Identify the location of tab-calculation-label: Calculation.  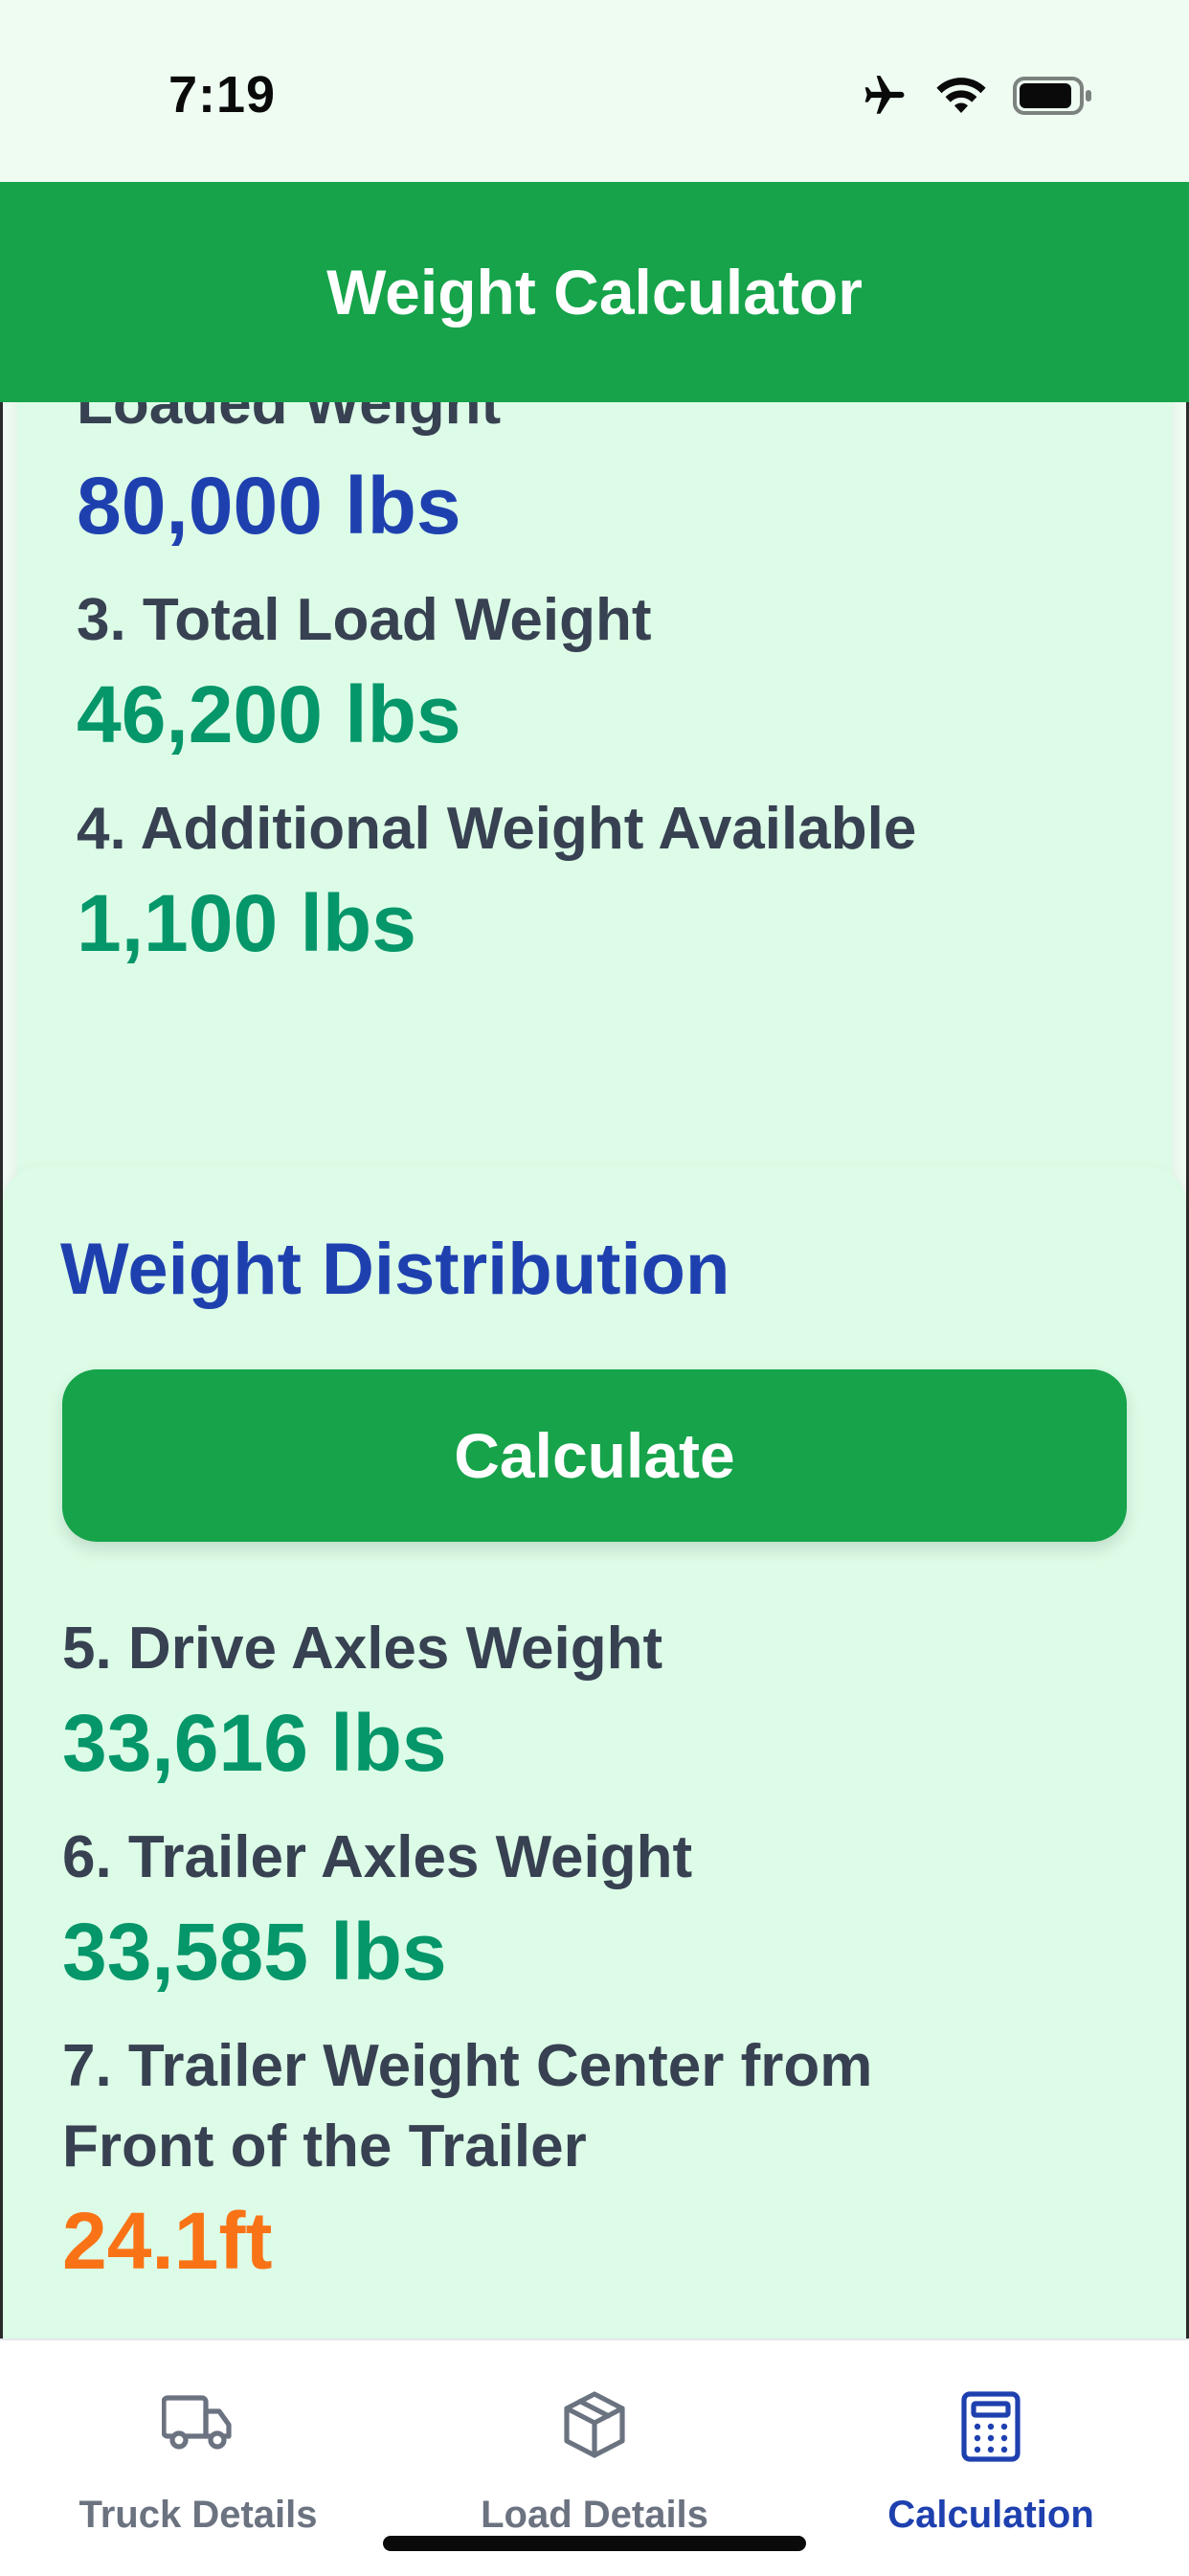
(990, 2515).